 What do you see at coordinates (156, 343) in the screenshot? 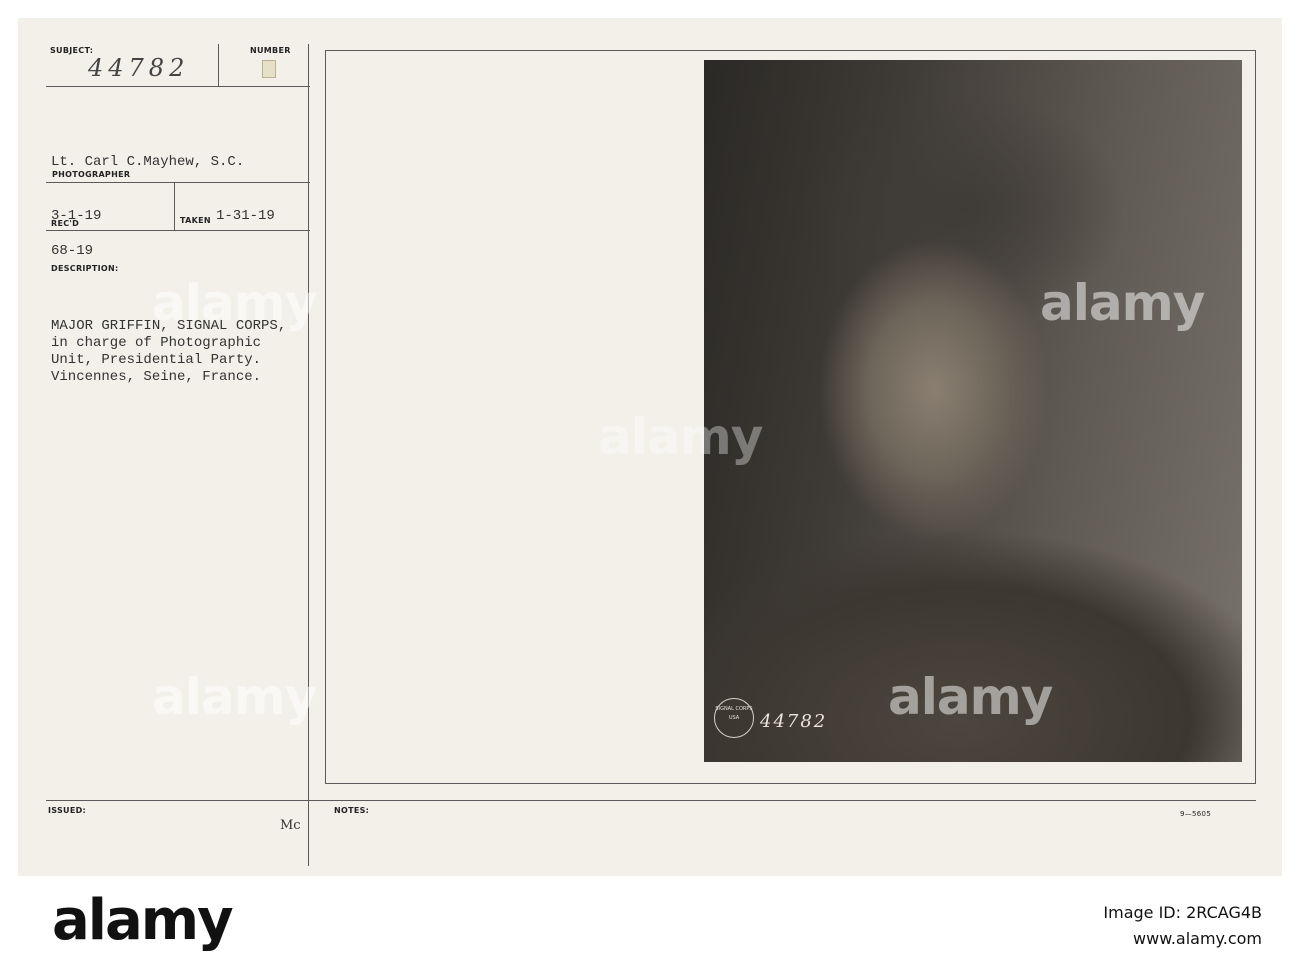
I see `description-line: in charge of Photographic` at bounding box center [156, 343].